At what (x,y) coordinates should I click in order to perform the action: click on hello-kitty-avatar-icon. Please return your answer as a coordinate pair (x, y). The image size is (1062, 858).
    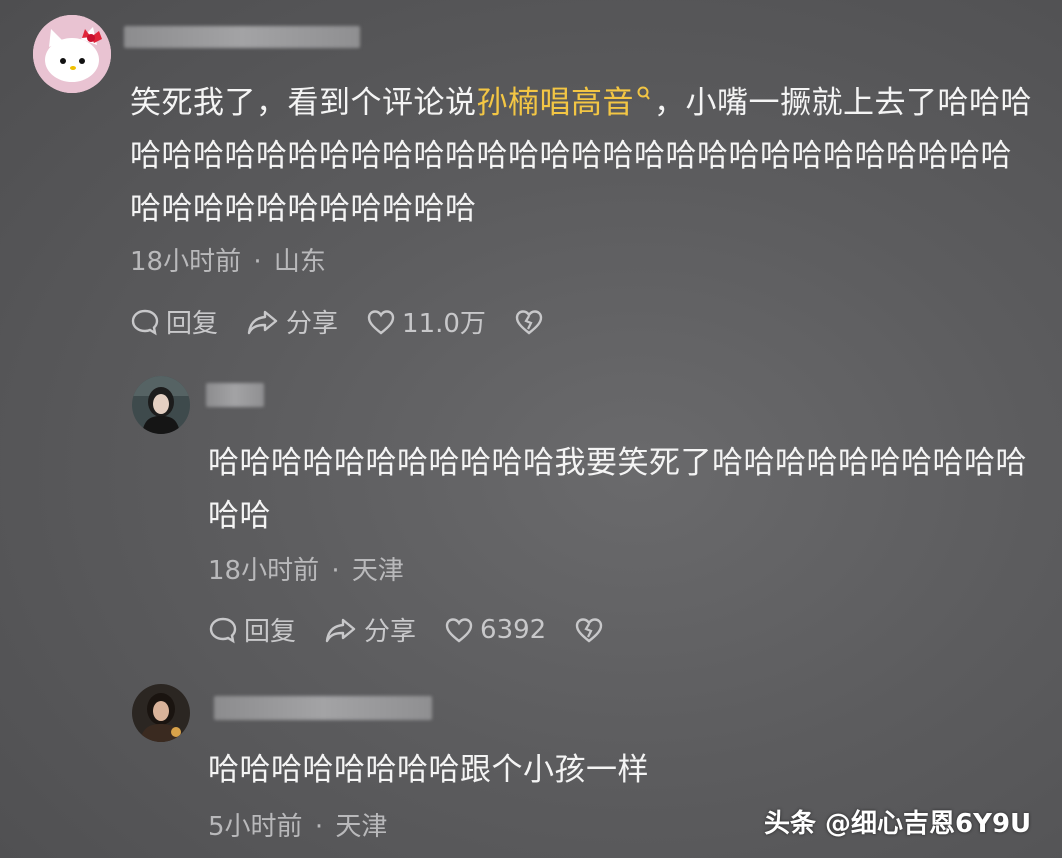
    Looking at the image, I should click on (72, 54).